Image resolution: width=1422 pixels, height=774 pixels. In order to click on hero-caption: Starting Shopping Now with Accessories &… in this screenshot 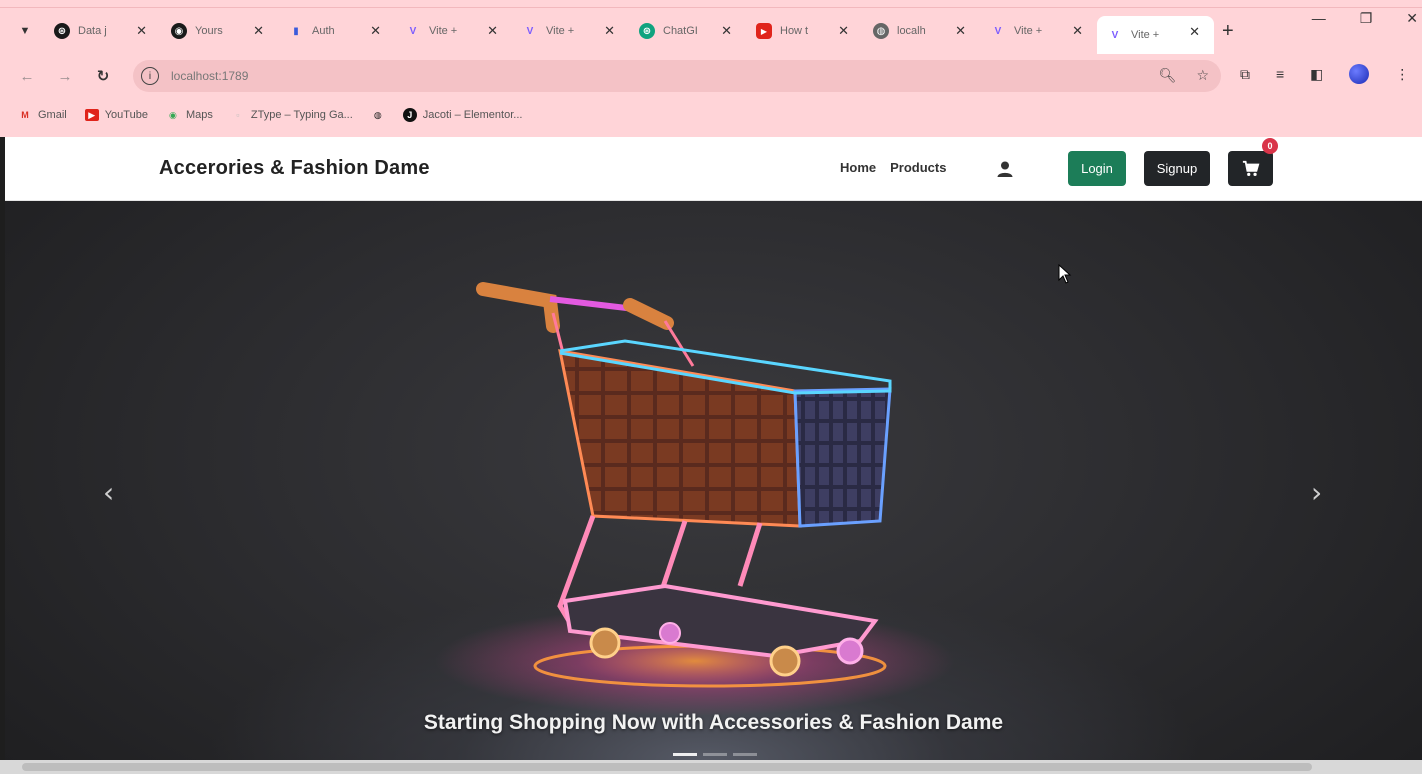, I will do `click(713, 722)`.